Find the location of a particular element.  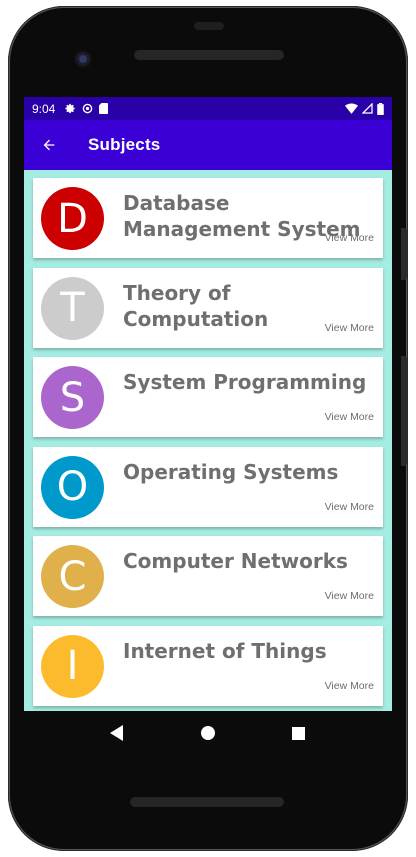

status-left-icons is located at coordinates (87, 108).